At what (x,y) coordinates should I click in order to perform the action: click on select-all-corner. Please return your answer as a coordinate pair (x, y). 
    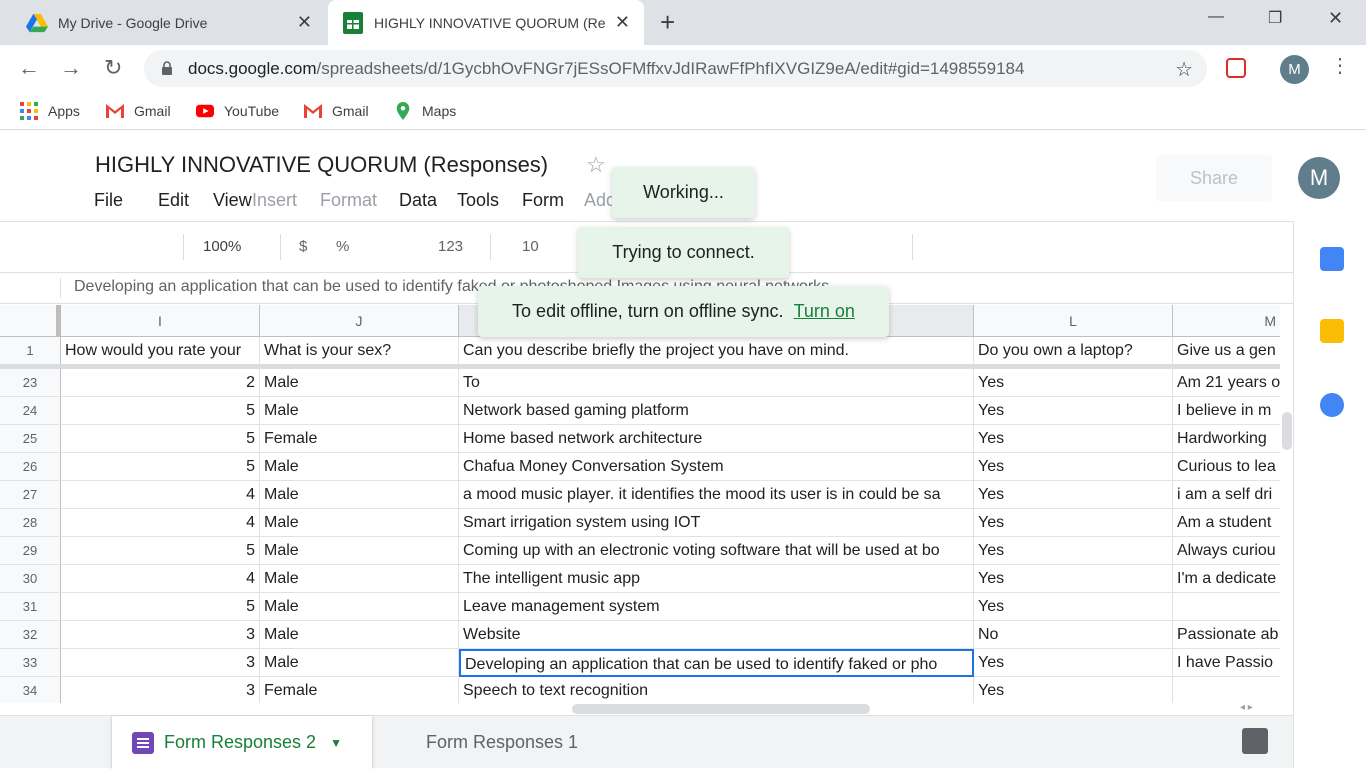
    Looking at the image, I should click on (30, 321).